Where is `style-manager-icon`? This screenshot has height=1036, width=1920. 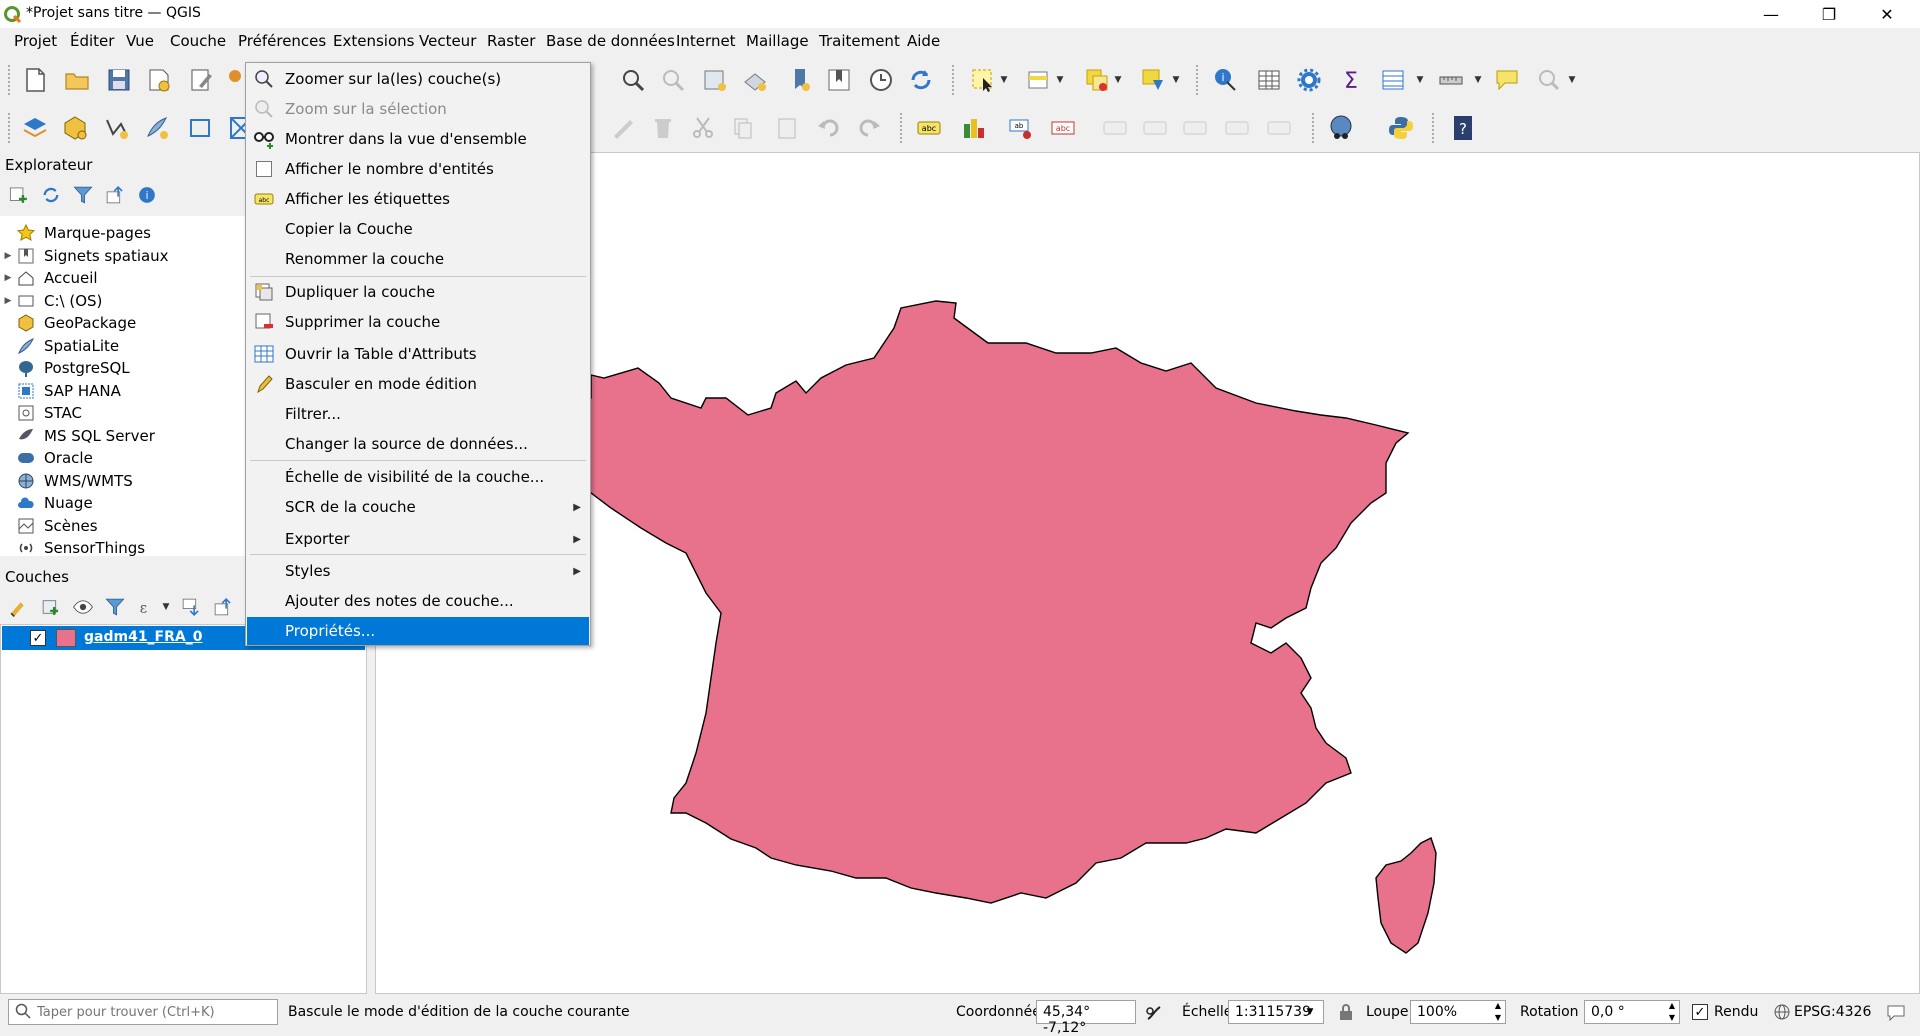 style-manager-icon is located at coordinates (201, 80).